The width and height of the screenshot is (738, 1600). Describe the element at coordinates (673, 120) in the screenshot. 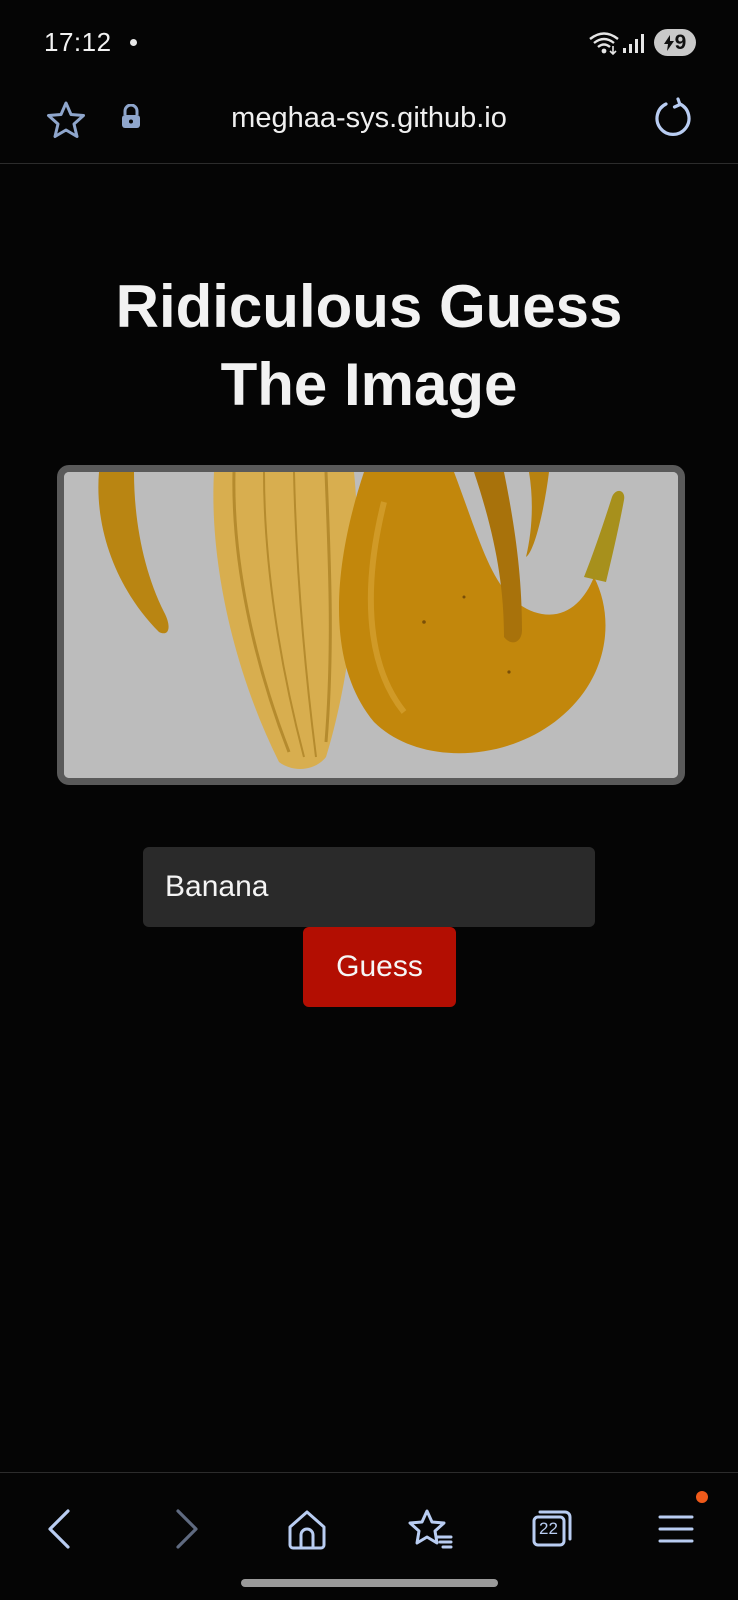

I see `reload-icon` at that location.